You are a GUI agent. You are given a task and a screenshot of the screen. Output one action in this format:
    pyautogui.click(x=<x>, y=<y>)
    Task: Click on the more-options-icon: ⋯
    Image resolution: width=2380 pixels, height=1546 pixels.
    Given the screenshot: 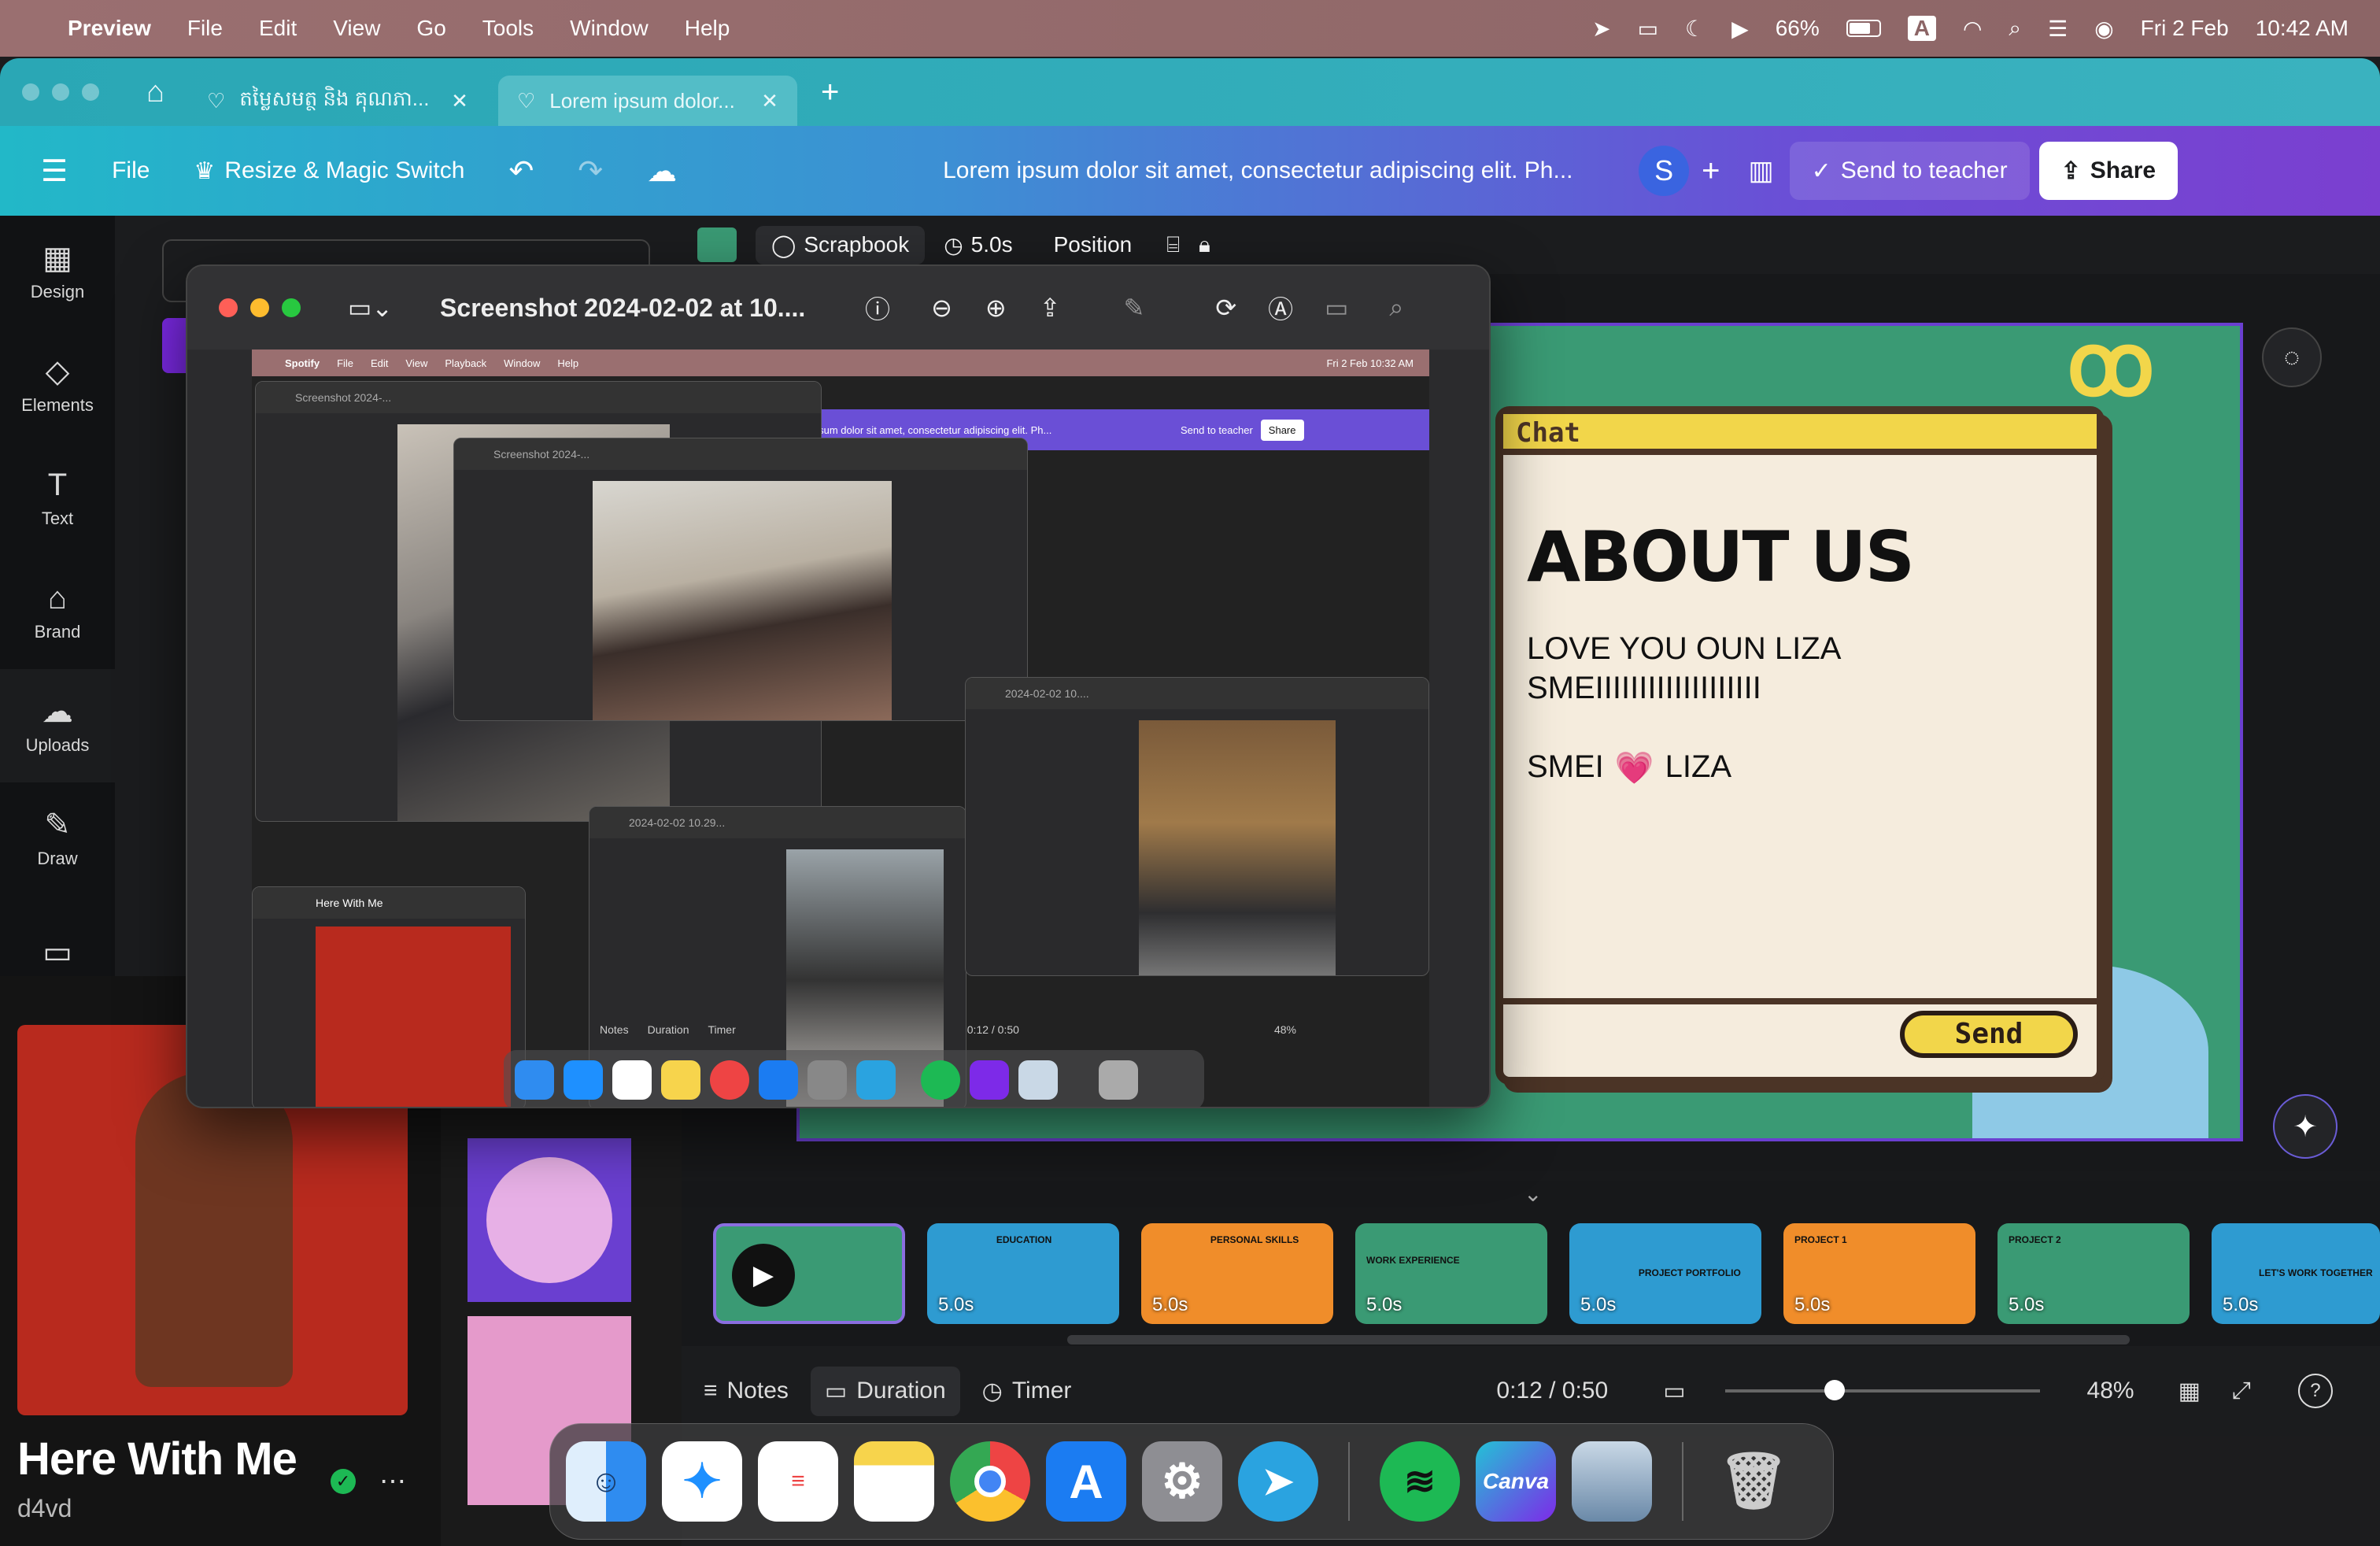 What is the action you would take?
    pyautogui.click(x=392, y=1481)
    